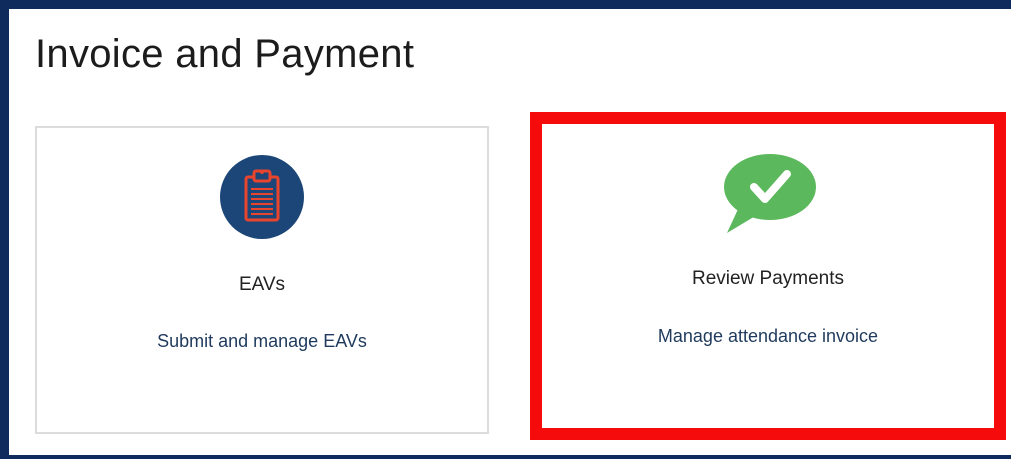 This screenshot has width=1011, height=459. What do you see at coordinates (262, 284) in the screenshot?
I see `eavs-card-title: EAVs` at bounding box center [262, 284].